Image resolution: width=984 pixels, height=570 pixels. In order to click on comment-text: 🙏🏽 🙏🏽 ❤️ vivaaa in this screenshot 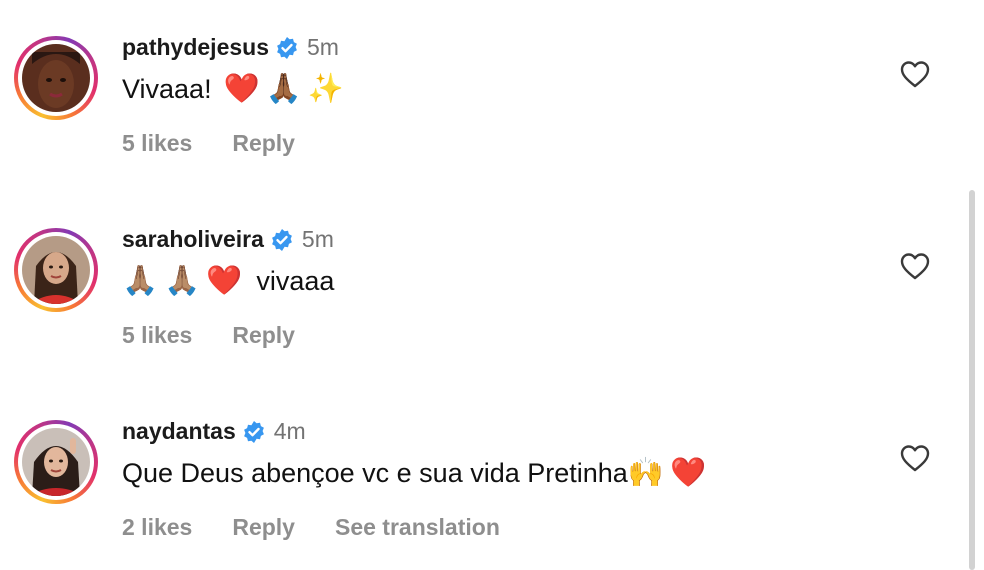, I will do `click(228, 281)`.